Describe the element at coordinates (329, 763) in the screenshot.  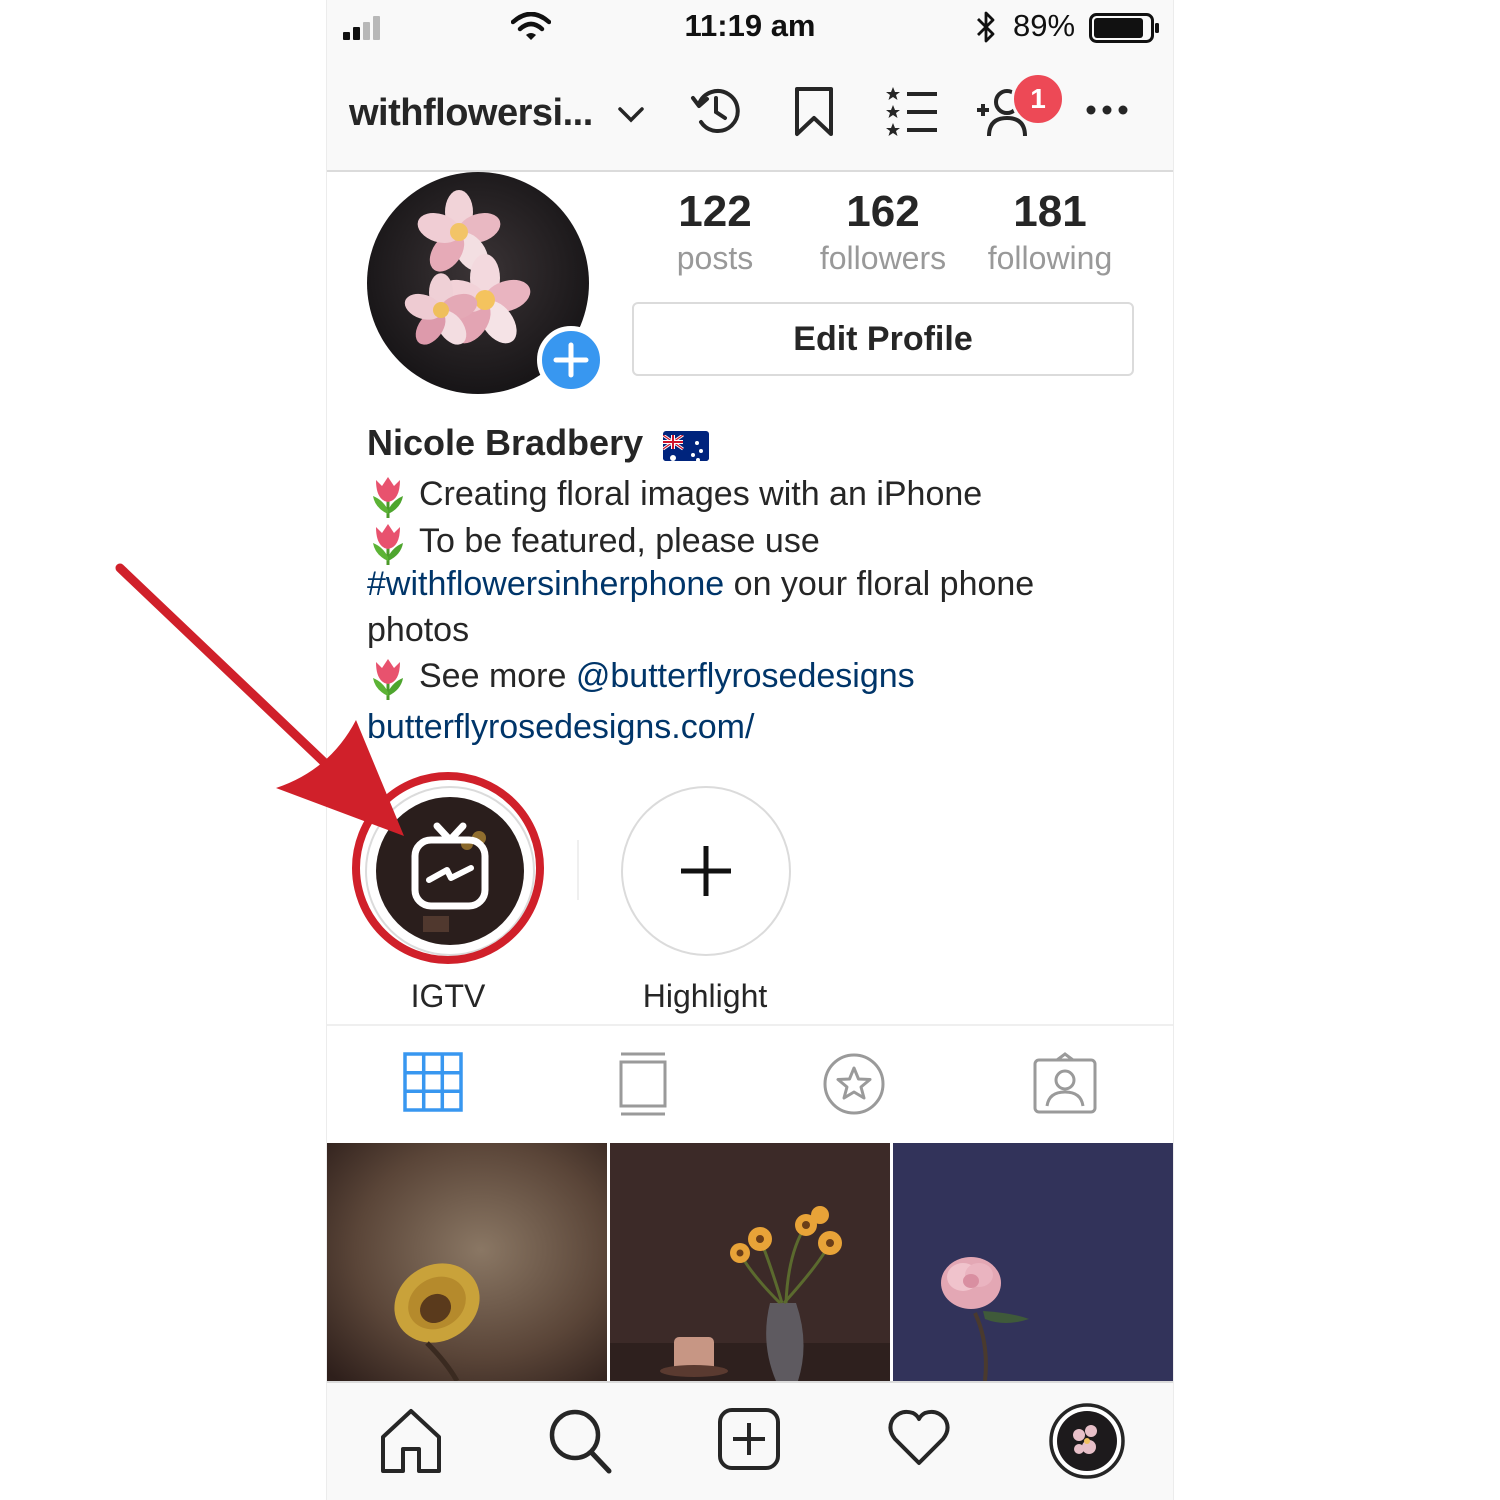
I see `annotation-overlay` at that location.